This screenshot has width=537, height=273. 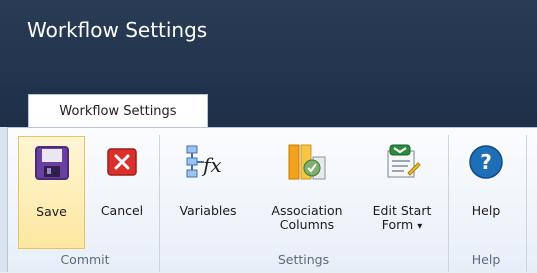 What do you see at coordinates (208, 192) in the screenshot?
I see `variables-button: fx Variables` at bounding box center [208, 192].